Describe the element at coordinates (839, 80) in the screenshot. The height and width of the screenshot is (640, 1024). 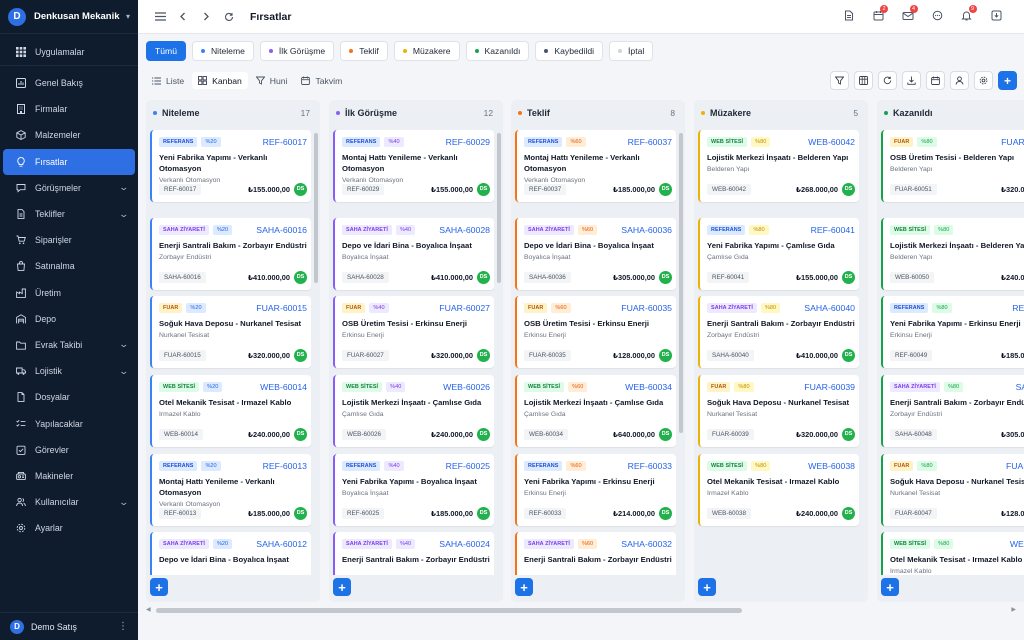
I see `filter-button` at that location.